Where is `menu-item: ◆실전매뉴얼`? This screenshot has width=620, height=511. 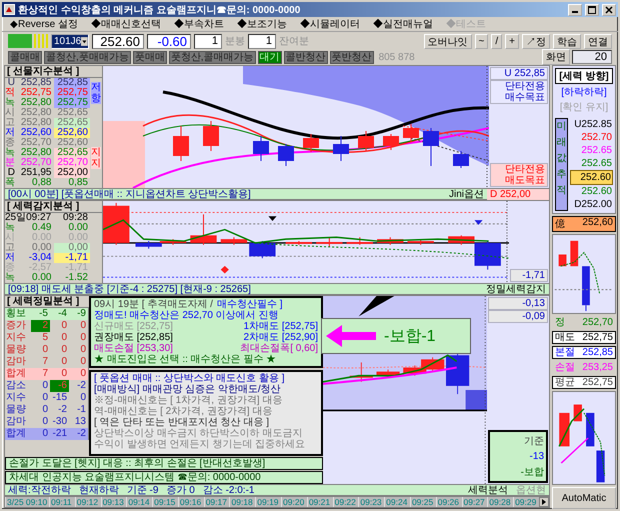
menu-item: ◆실전매뉴얼 is located at coordinates (403, 24).